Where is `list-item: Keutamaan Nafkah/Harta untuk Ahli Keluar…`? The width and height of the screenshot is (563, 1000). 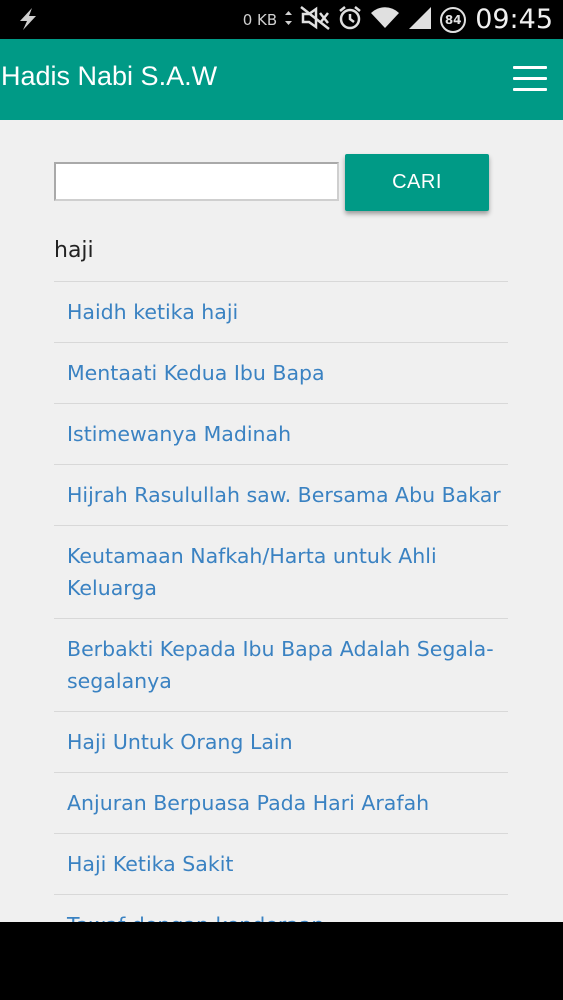 list-item: Keutamaan Nafkah/Harta untuk Ahli Keluar… is located at coordinates (281, 571).